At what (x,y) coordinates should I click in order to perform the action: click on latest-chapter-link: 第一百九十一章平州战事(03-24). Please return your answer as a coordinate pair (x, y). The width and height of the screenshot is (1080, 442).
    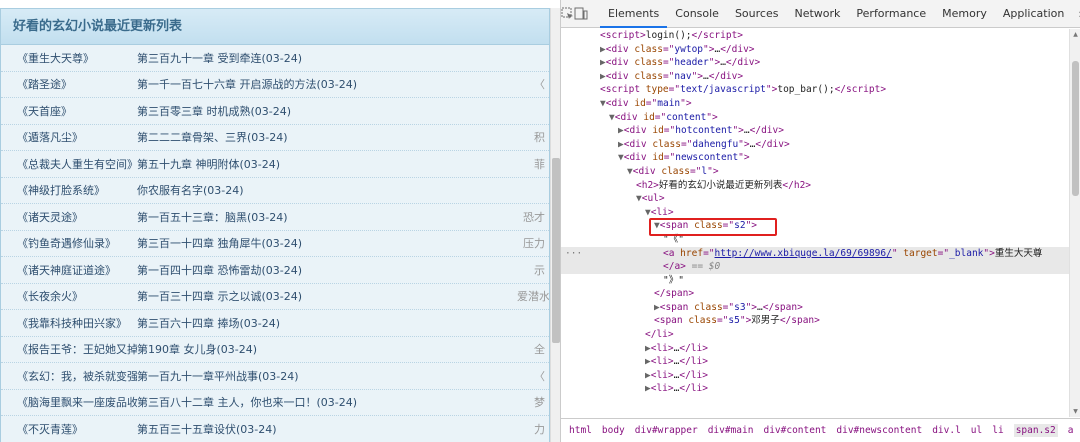
    Looking at the image, I should click on (327, 376).